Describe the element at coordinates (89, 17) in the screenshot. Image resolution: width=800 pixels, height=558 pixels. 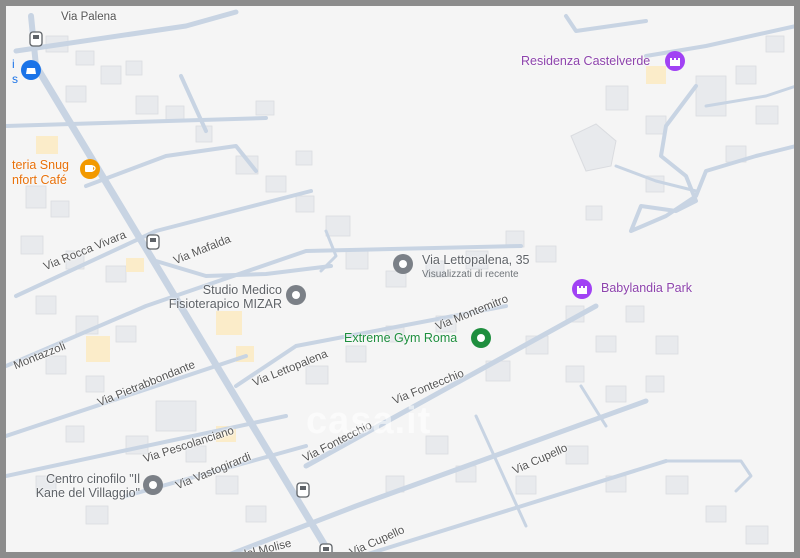
I see `street-label: Via Palena` at that location.